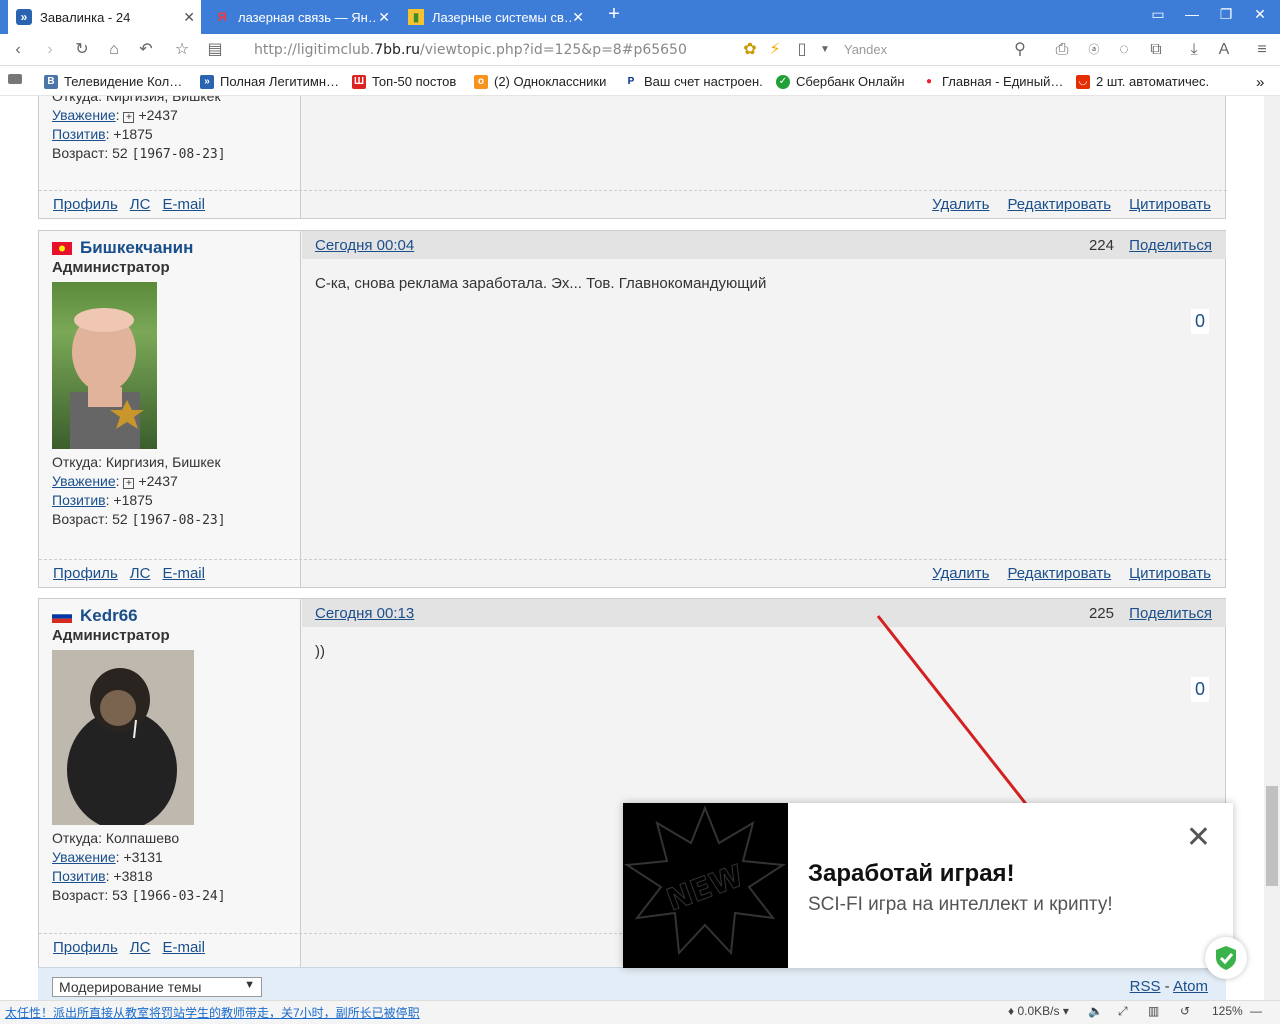 The width and height of the screenshot is (1280, 1024). I want to click on network-speed: ♦ 0.0KB/s ▾, so click(1038, 1011).